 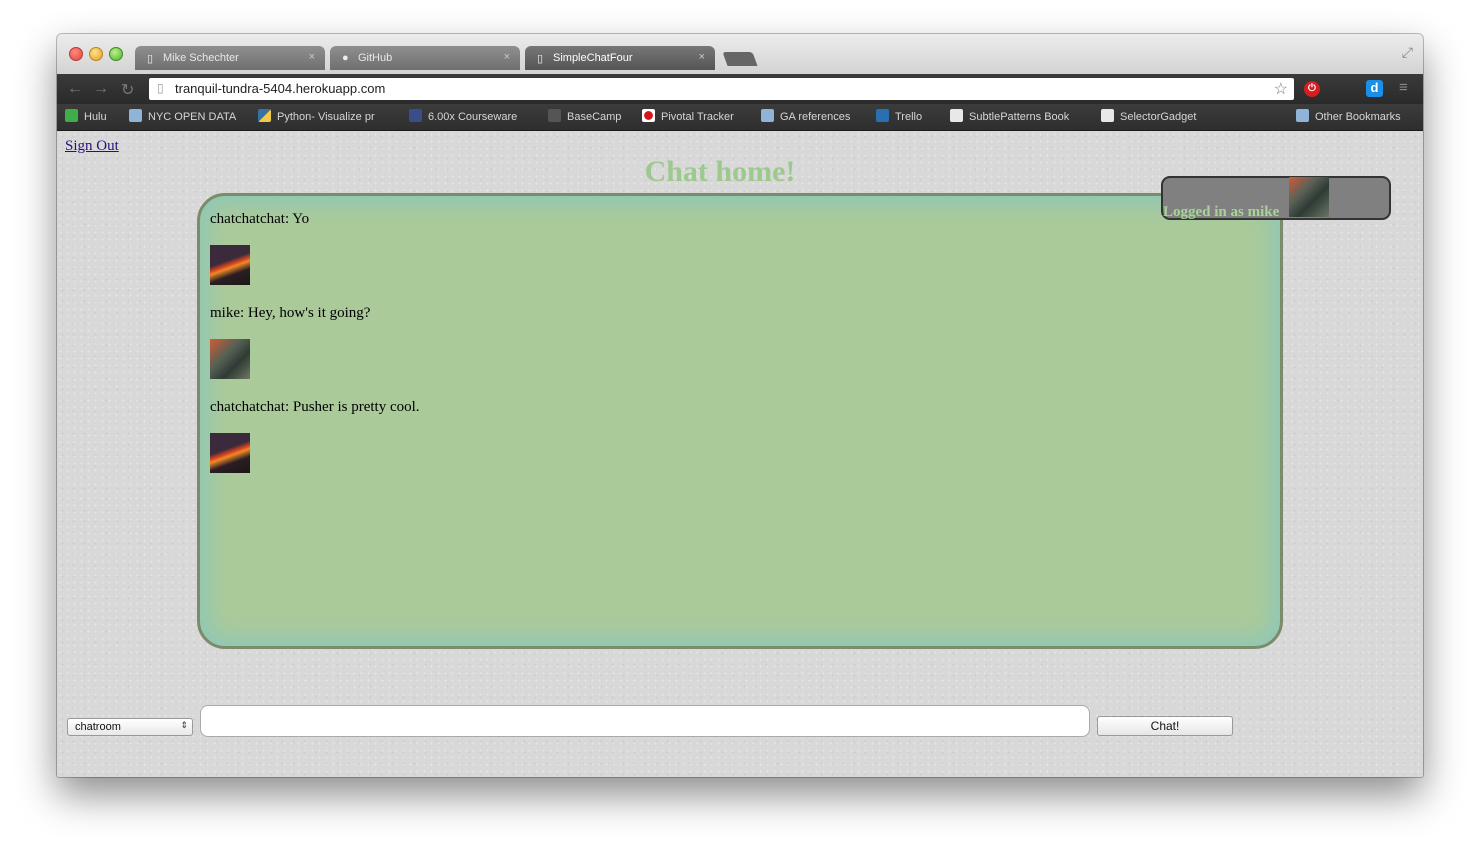 I want to click on address-bar: ▯ tranquil-tundra-5404.herokuapp.com ☆, so click(x=721, y=89).